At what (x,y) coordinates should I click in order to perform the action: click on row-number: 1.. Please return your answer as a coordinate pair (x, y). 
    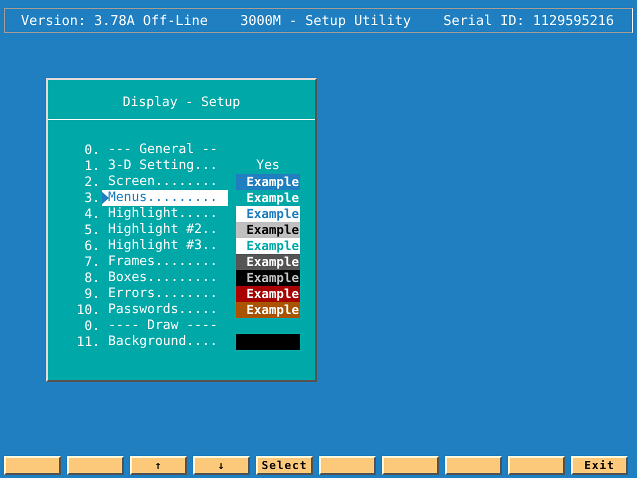
    Looking at the image, I should click on (92, 166).